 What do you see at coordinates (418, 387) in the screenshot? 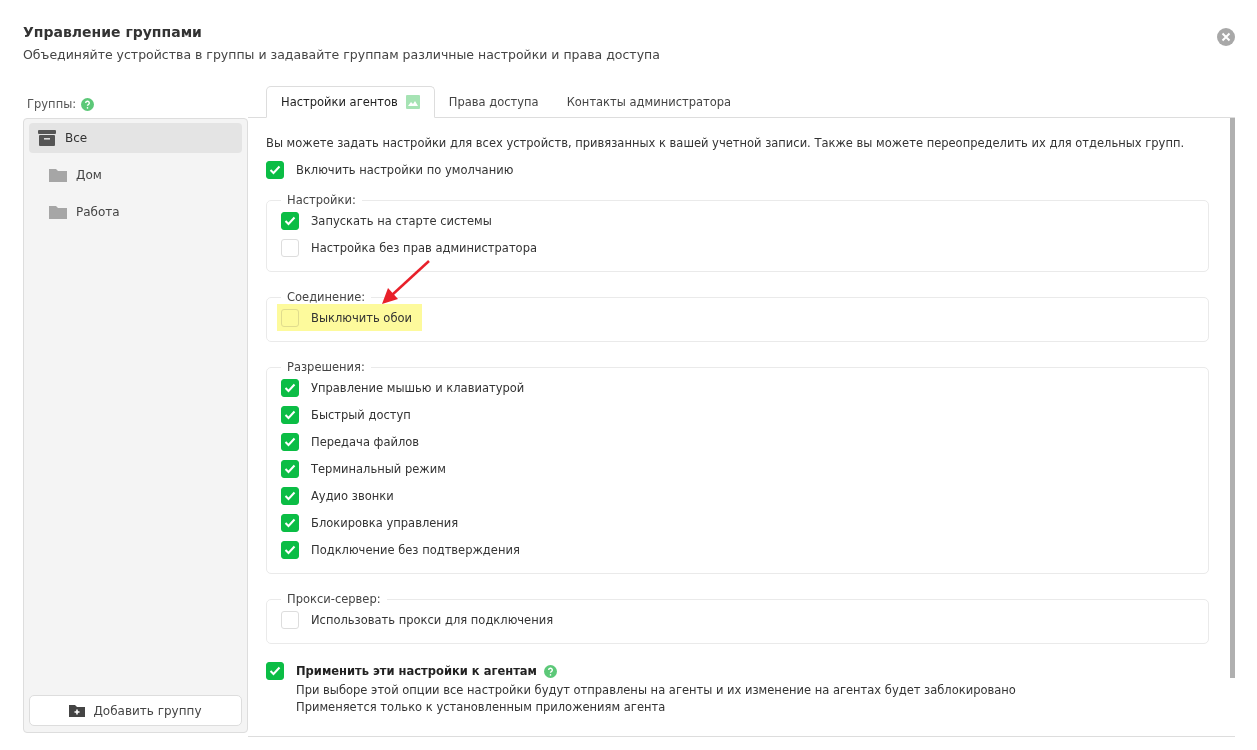
I see `option-label: Управление мышью и клавиатурой` at bounding box center [418, 387].